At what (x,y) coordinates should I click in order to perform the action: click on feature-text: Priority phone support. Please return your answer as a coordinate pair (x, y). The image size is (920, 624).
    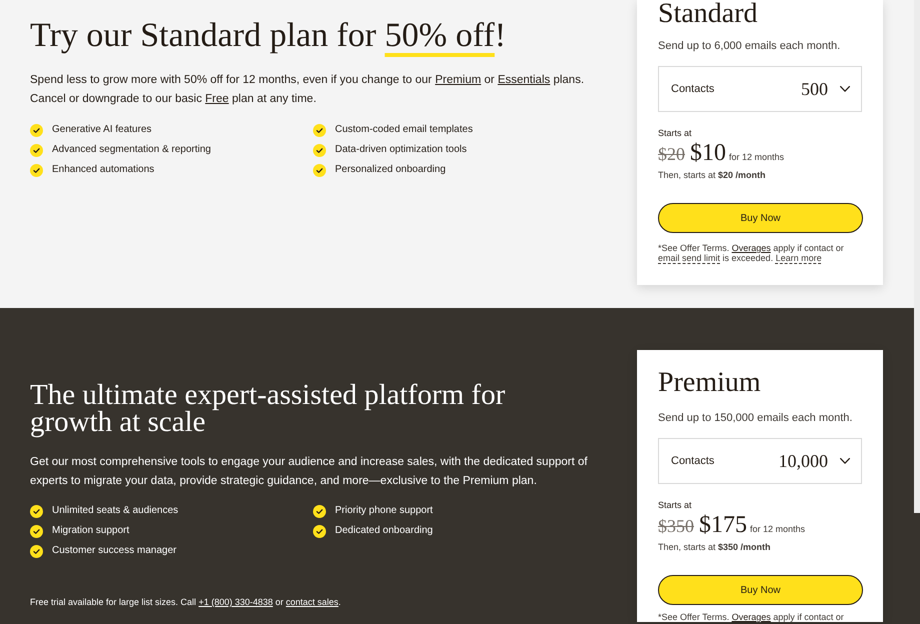
    Looking at the image, I should click on (384, 511).